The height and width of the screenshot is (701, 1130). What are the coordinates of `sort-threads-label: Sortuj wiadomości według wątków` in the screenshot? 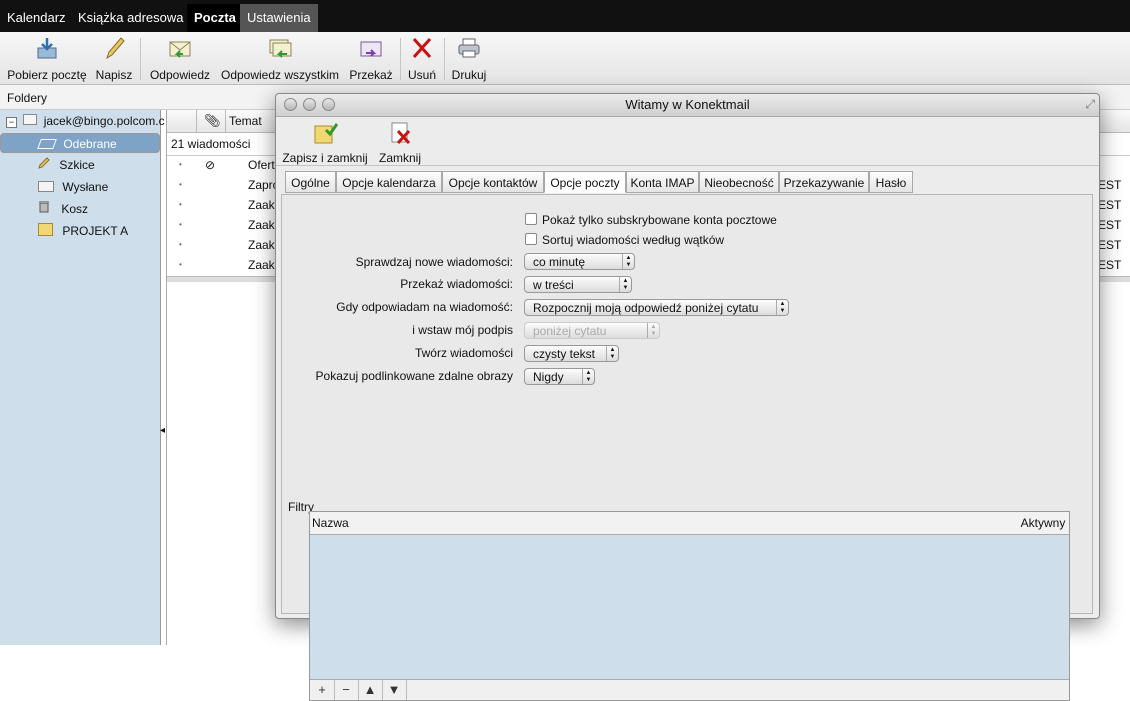 It's located at (633, 240).